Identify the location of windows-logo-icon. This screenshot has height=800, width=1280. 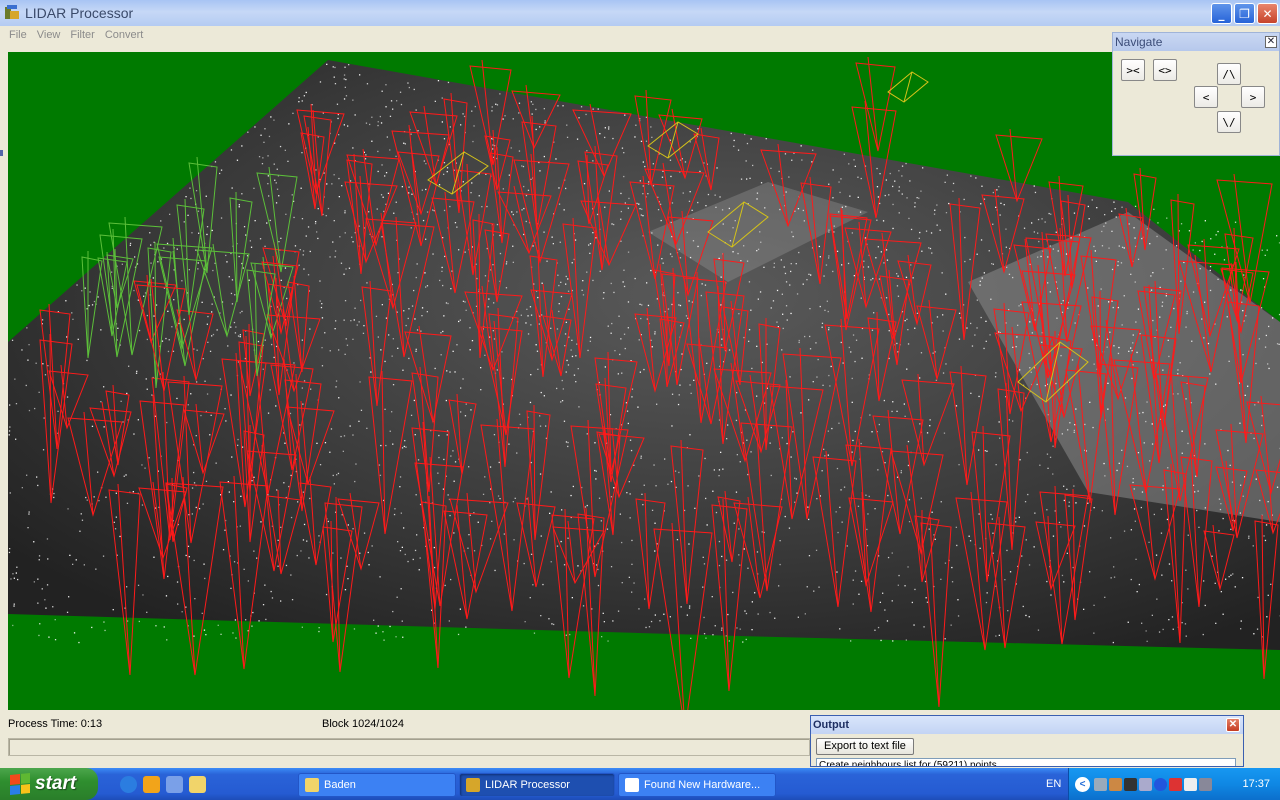
(20, 784).